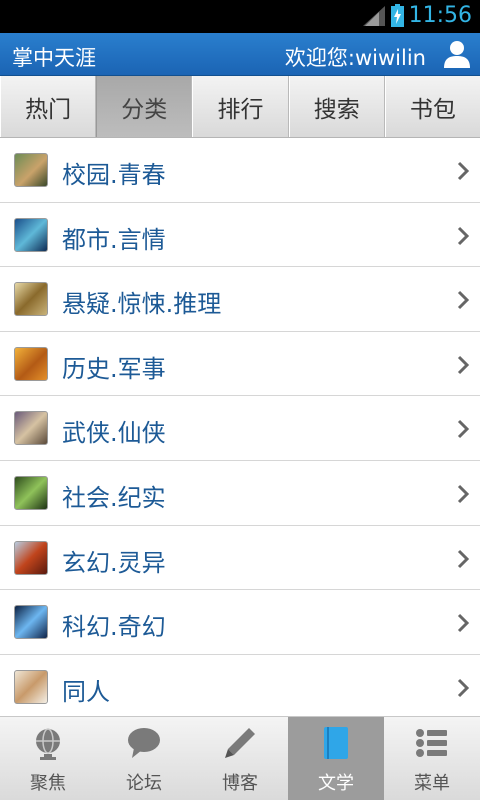 The width and height of the screenshot is (480, 800). Describe the element at coordinates (48, 783) in the screenshot. I see `nav-label: 聚焦` at that location.